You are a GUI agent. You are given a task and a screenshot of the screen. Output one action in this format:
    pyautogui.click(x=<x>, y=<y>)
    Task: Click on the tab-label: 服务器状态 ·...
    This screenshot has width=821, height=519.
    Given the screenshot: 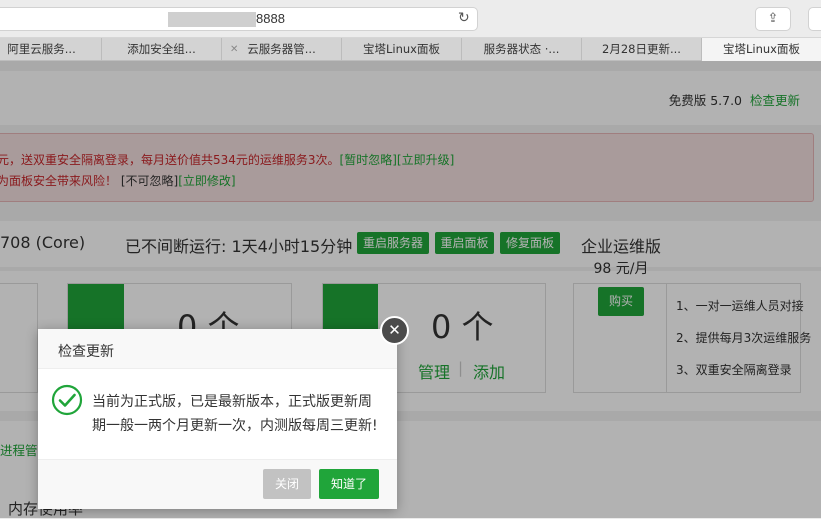 What is the action you would take?
    pyautogui.click(x=521, y=49)
    